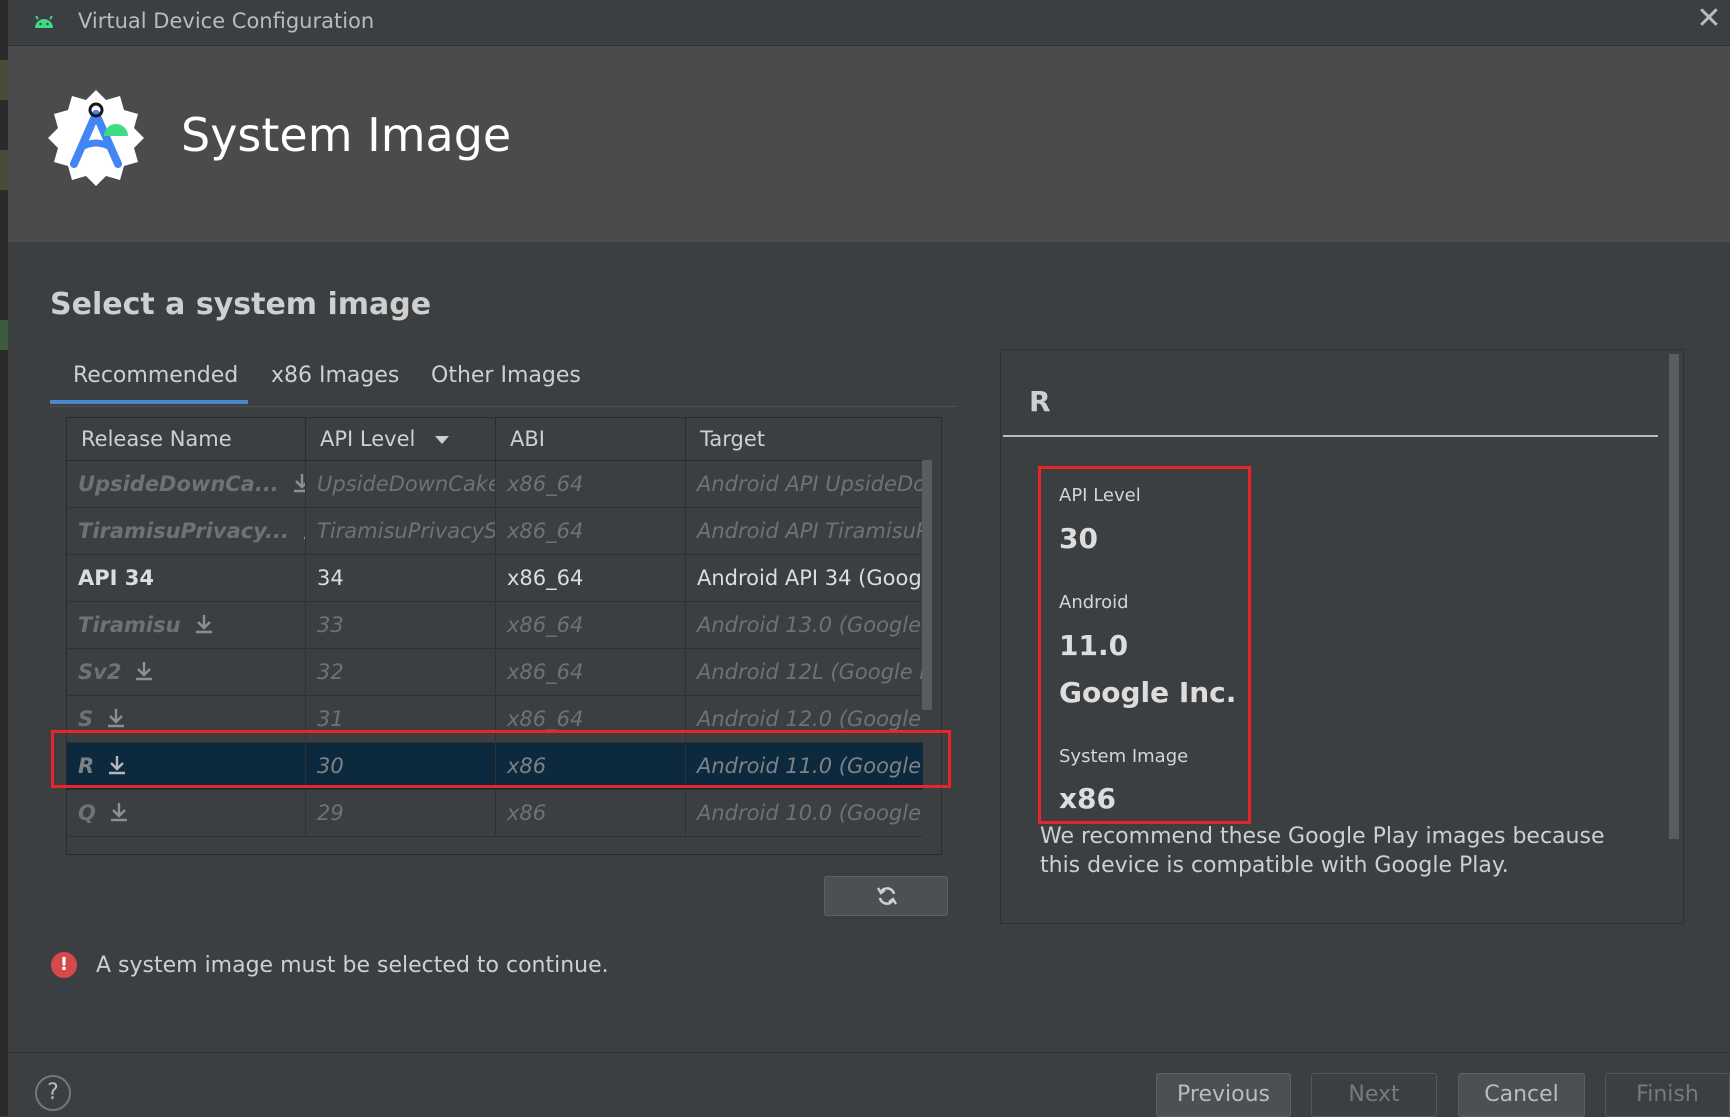 The image size is (1730, 1117). I want to click on refresh-icon, so click(887, 896).